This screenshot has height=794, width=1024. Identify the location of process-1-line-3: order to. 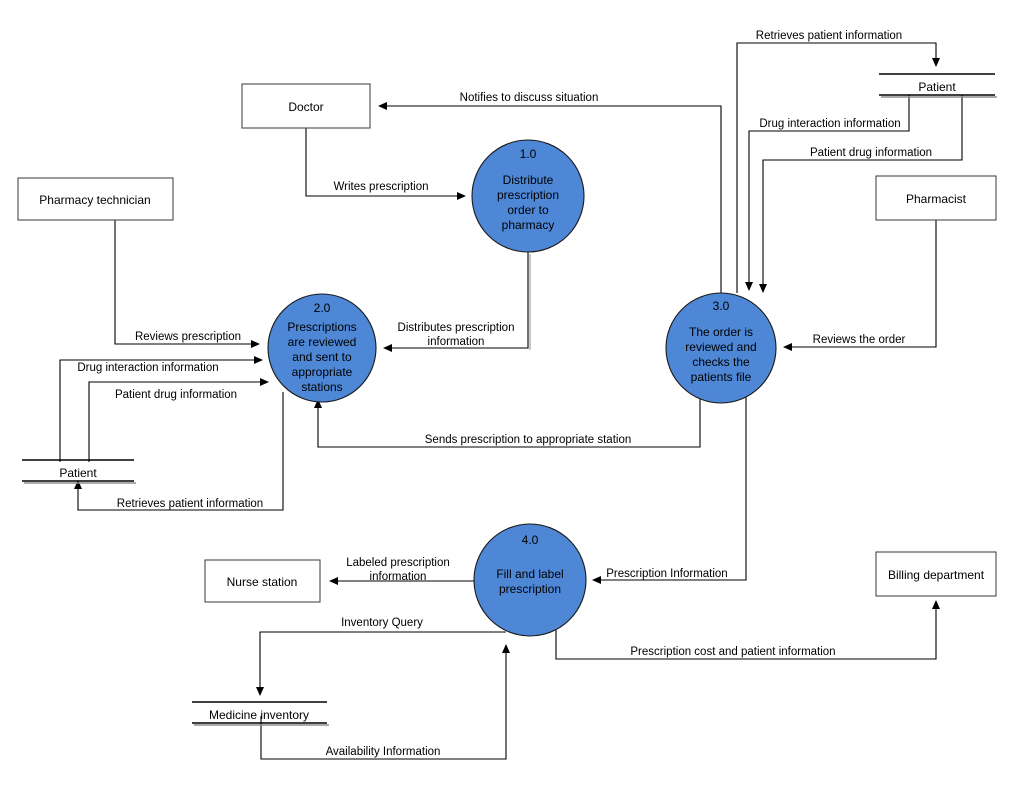
(528, 210).